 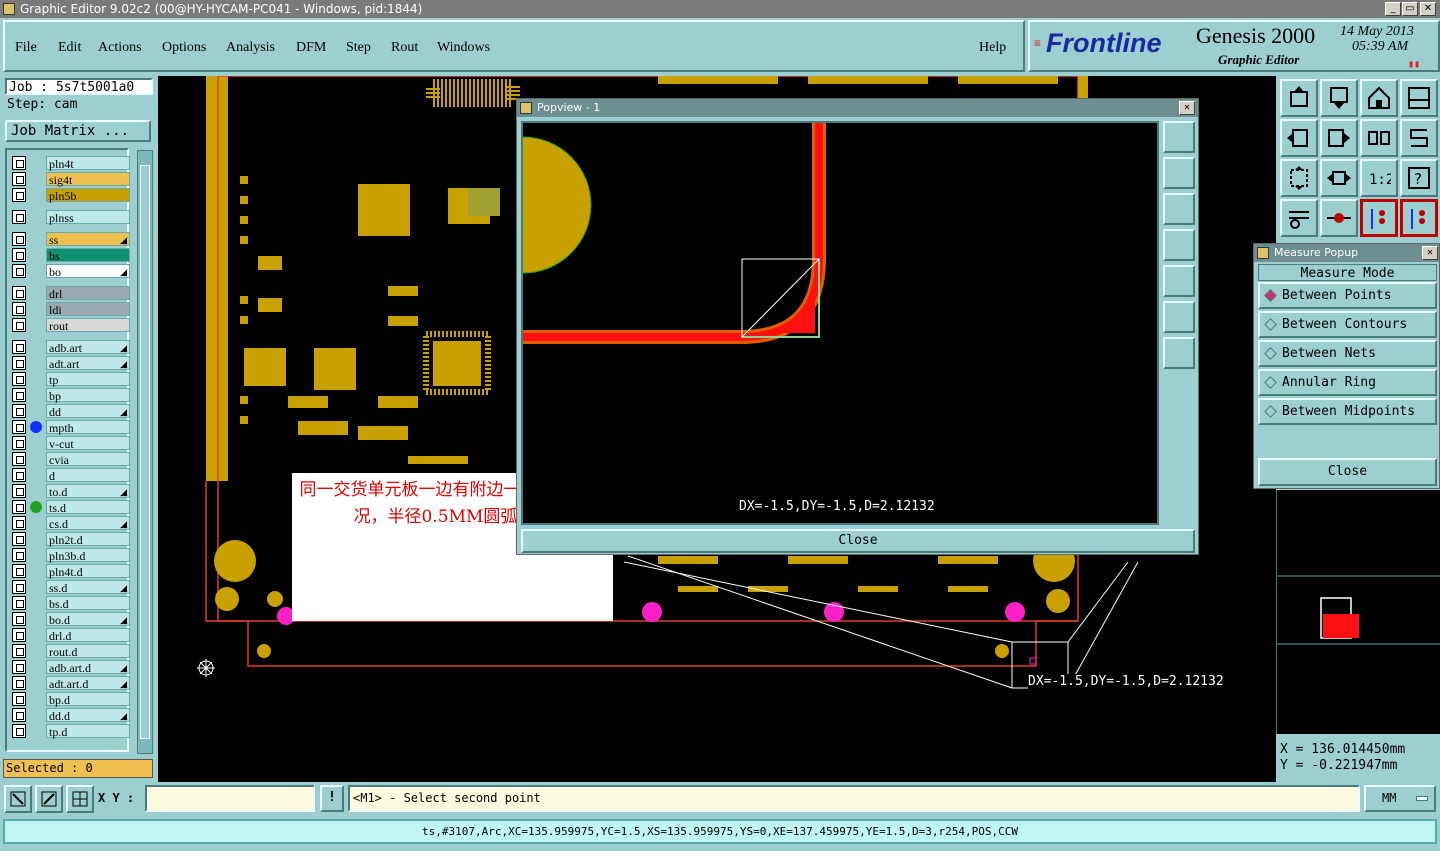 I want to click on scrollbar-thumb, so click(x=145, y=452).